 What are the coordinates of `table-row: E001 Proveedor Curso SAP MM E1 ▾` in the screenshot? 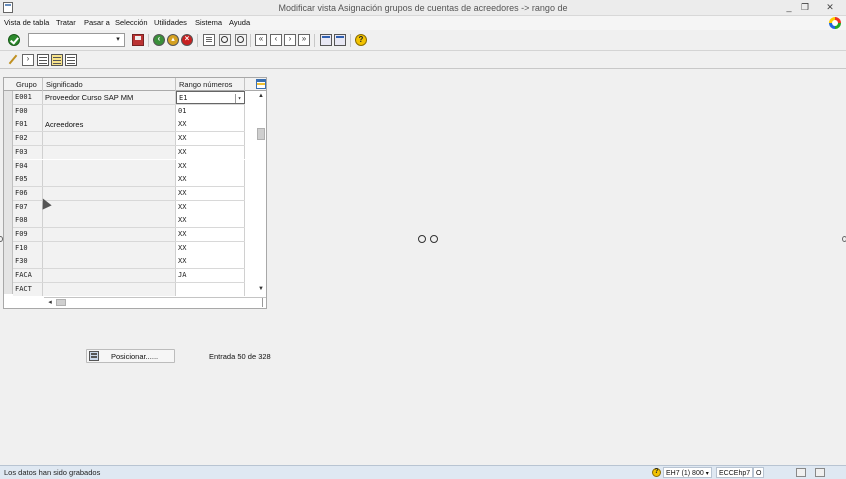 It's located at (129, 98).